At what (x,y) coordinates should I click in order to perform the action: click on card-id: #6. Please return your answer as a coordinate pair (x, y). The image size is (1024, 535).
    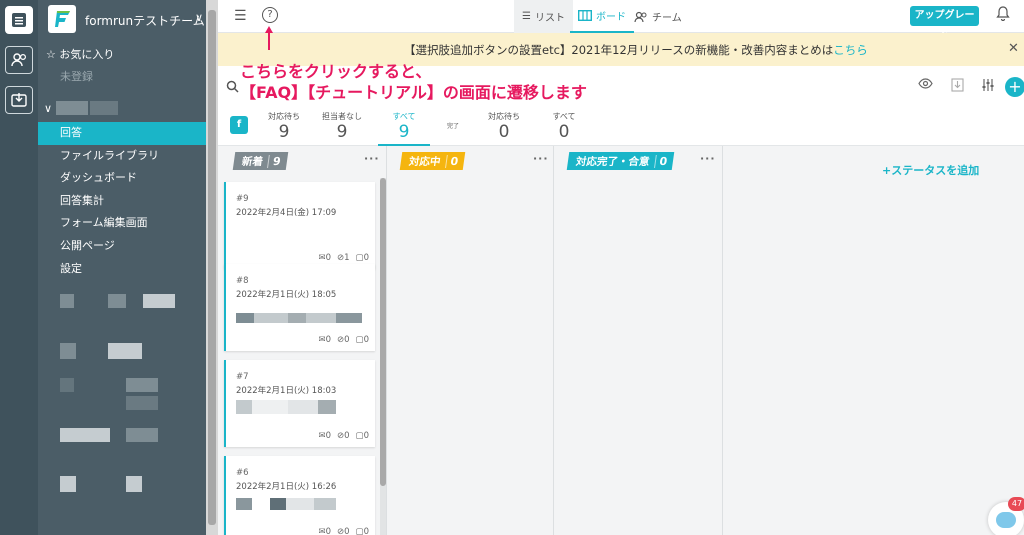
    Looking at the image, I should click on (242, 473).